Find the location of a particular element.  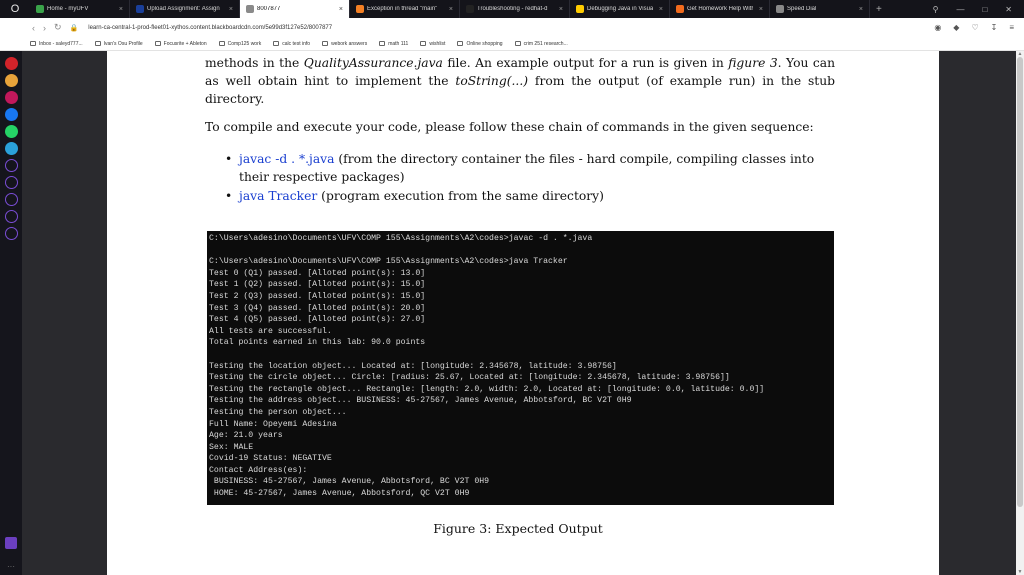

terminal-line: All tests are successful. is located at coordinates (270, 331).